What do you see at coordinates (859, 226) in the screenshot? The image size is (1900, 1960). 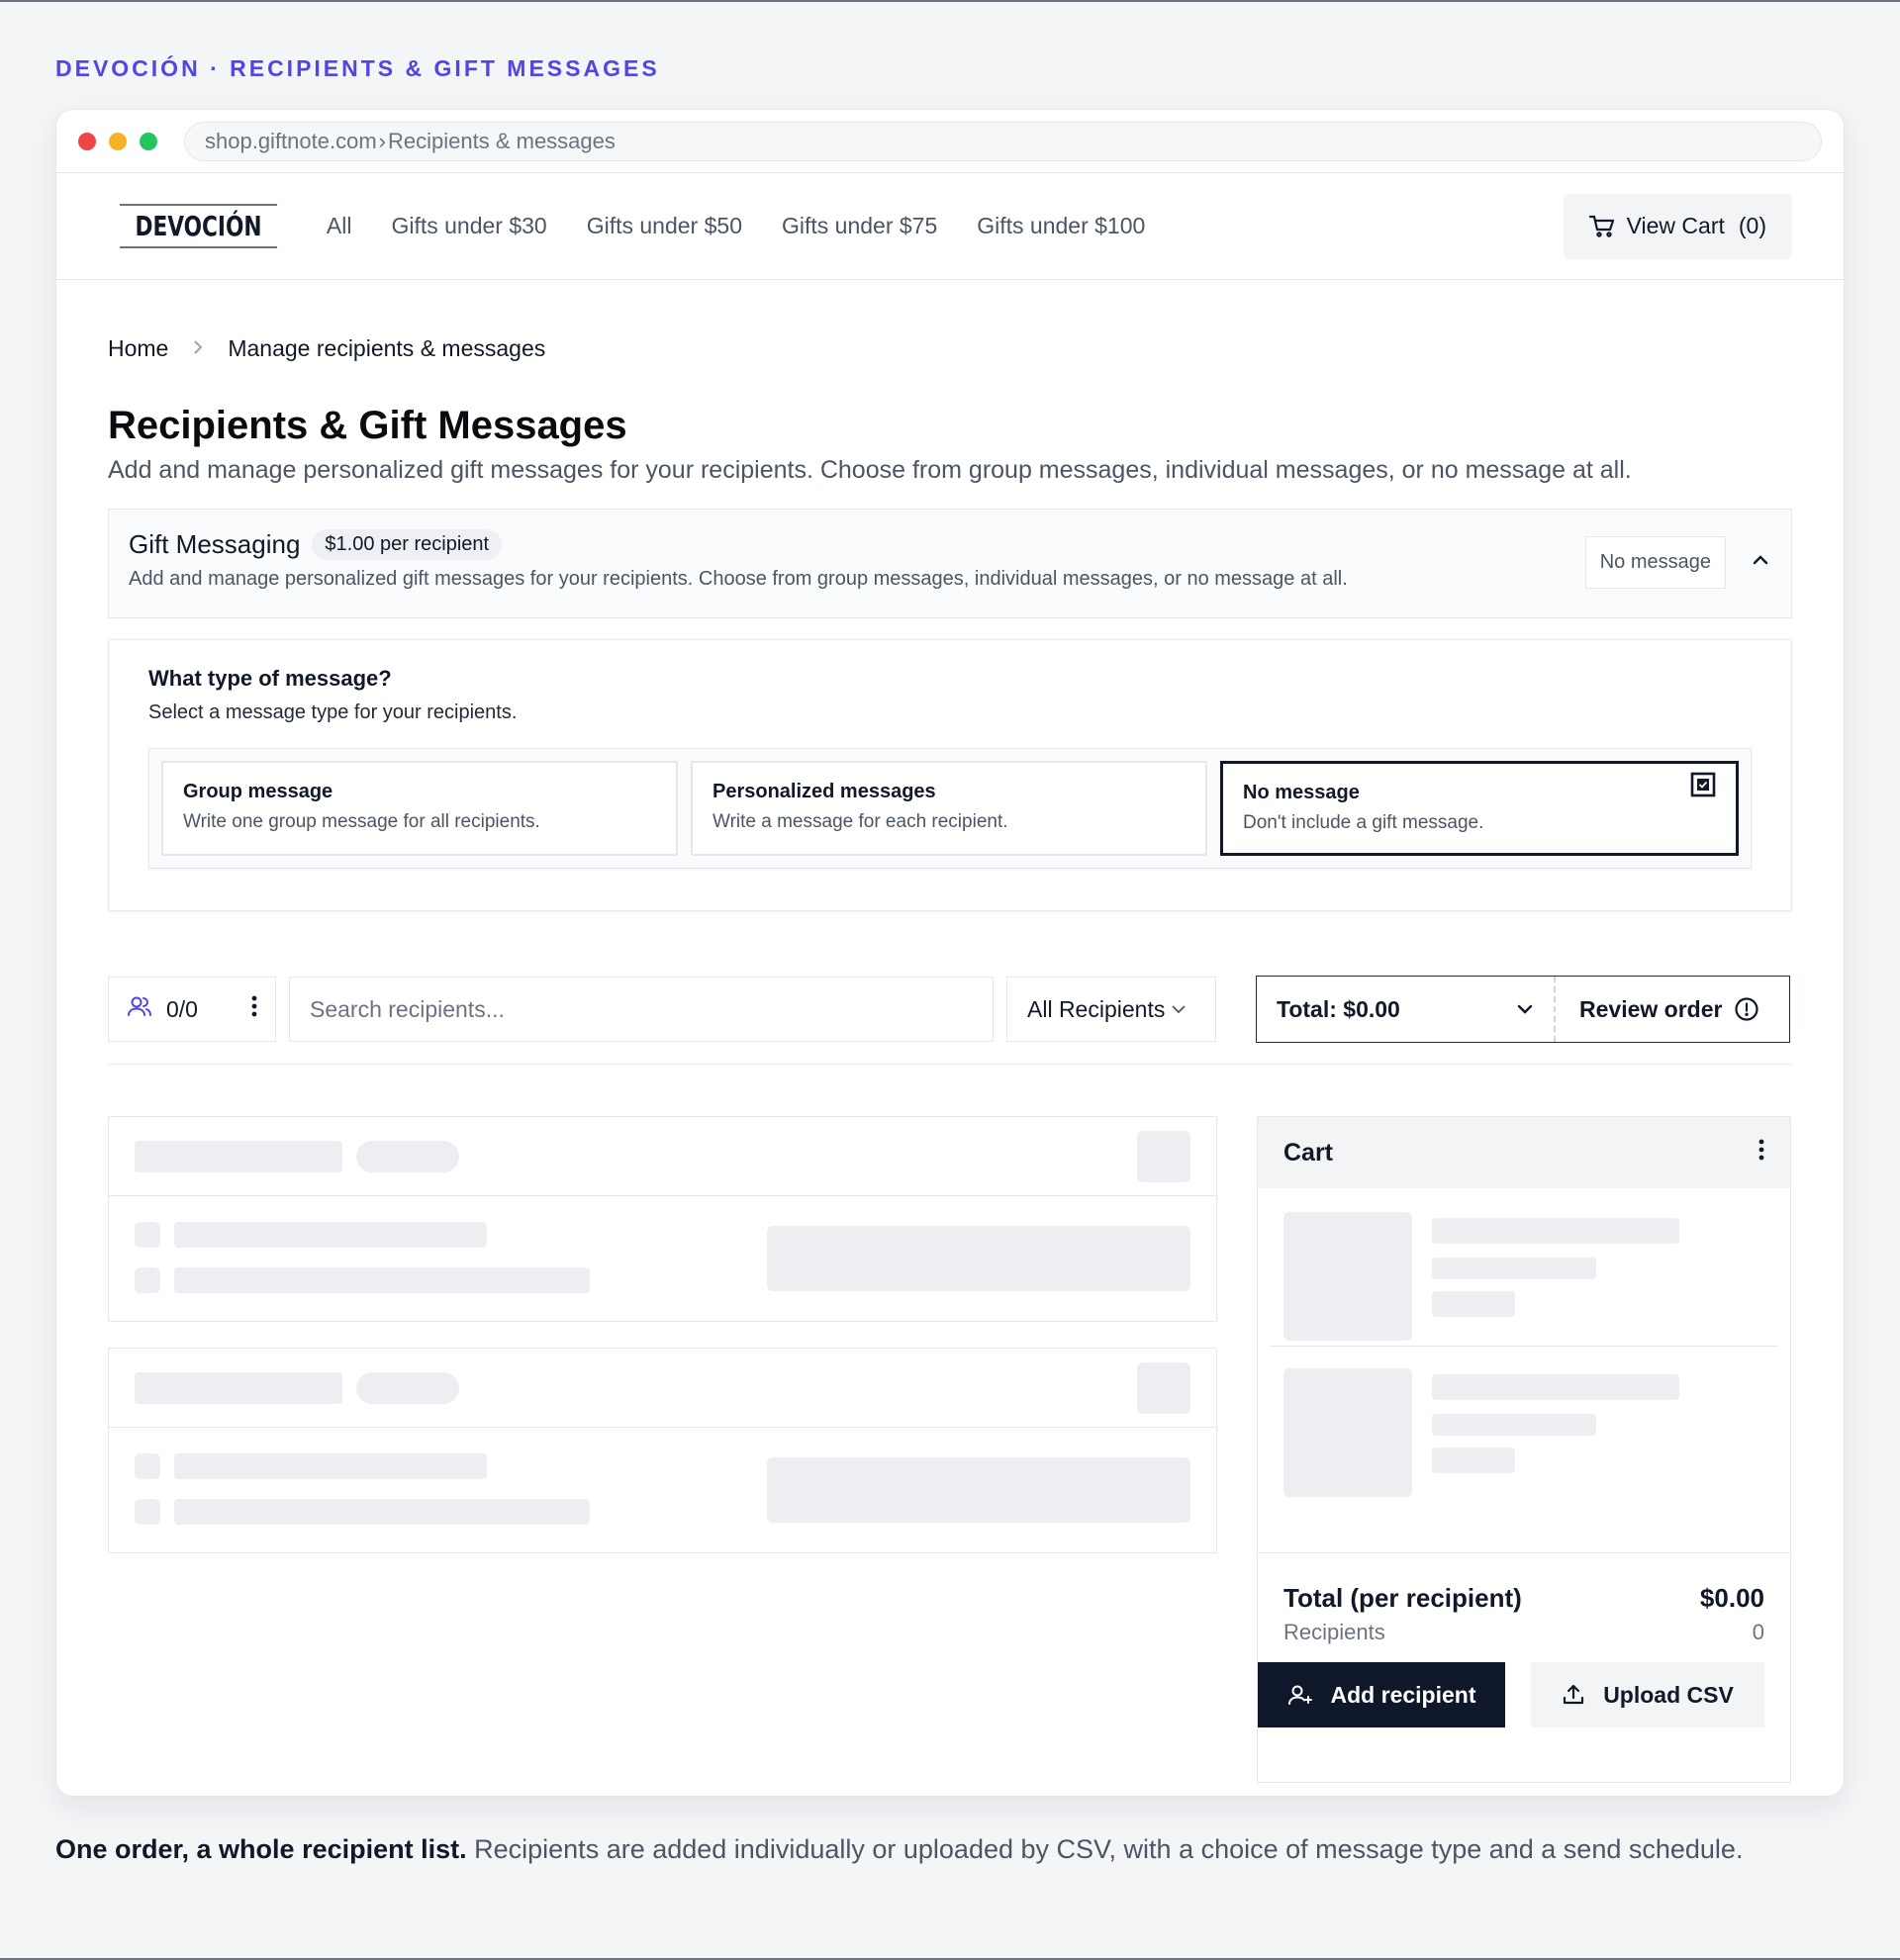 I see `nav-link-under-75: Gifts under $75` at bounding box center [859, 226].